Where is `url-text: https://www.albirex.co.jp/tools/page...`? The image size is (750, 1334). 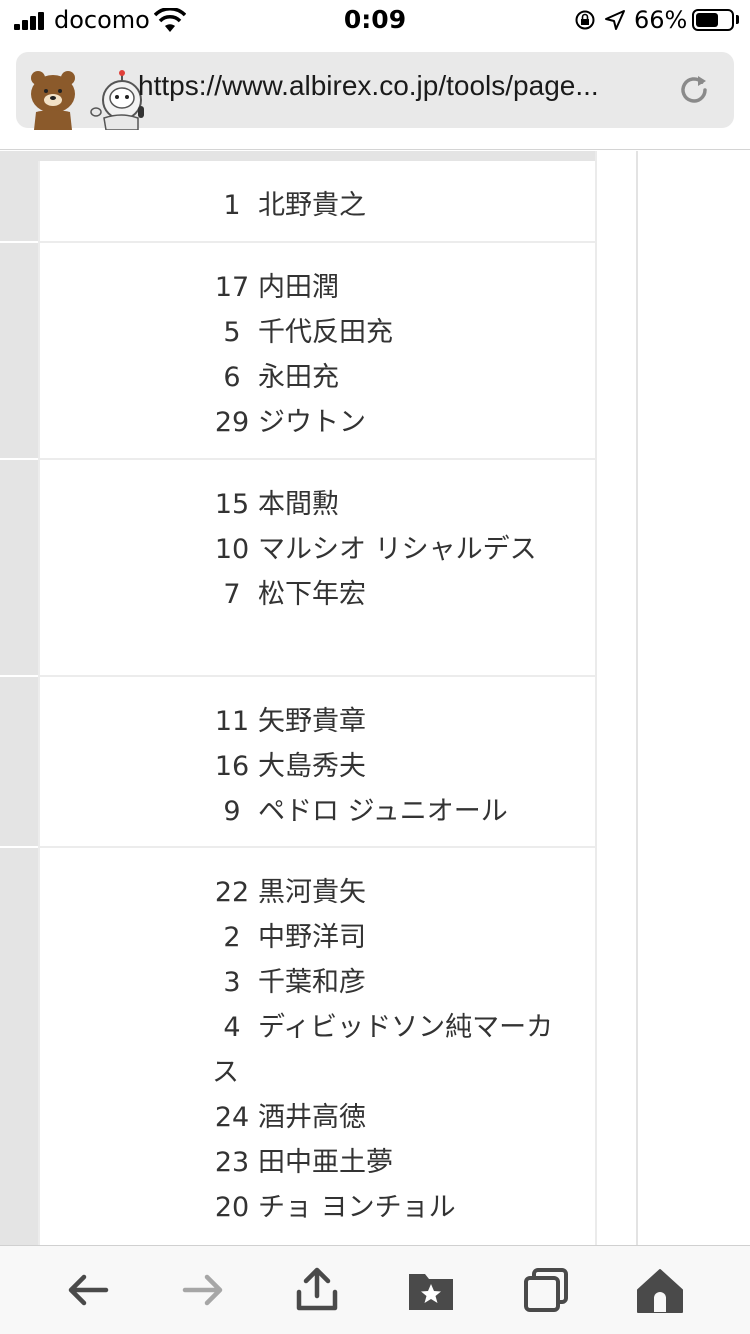 url-text: https://www.albirex.co.jp/tools/page... is located at coordinates (403, 86).